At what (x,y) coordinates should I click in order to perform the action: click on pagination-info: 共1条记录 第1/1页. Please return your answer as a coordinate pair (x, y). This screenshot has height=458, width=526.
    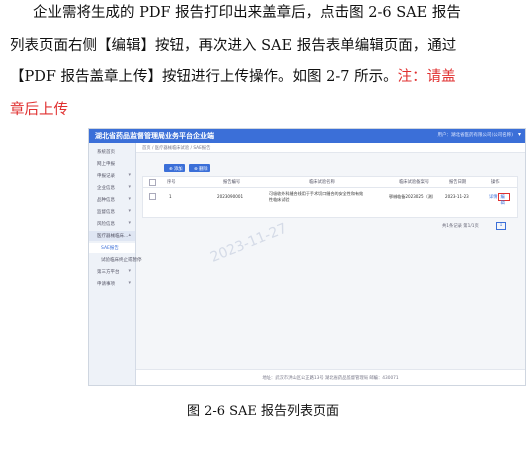
    Looking at the image, I should click on (460, 226).